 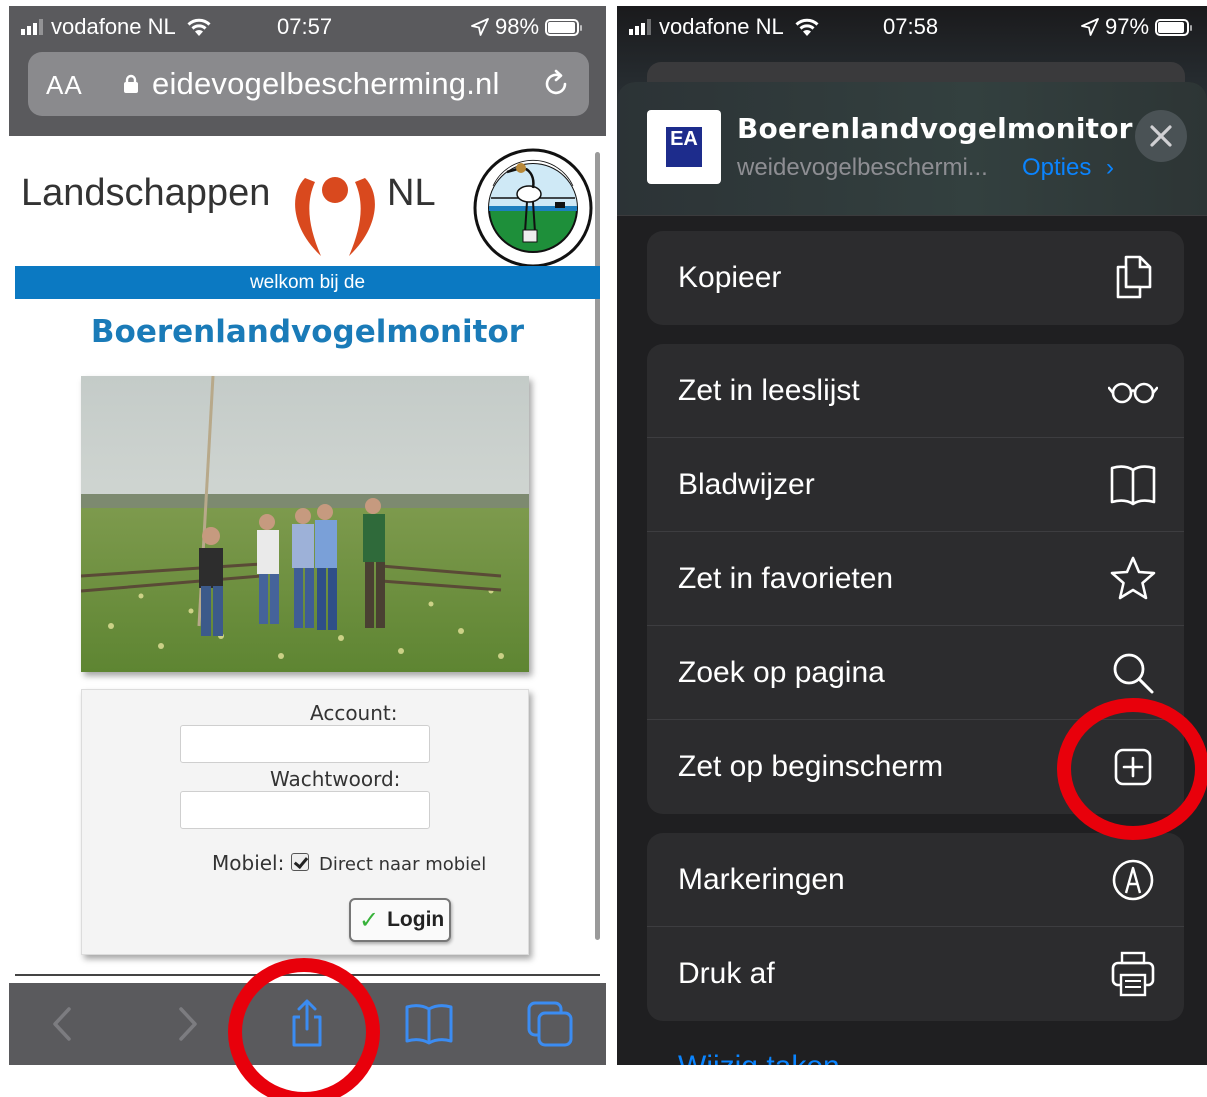 What do you see at coordinates (911, 26) in the screenshot?
I see `status-time: 07:58` at bounding box center [911, 26].